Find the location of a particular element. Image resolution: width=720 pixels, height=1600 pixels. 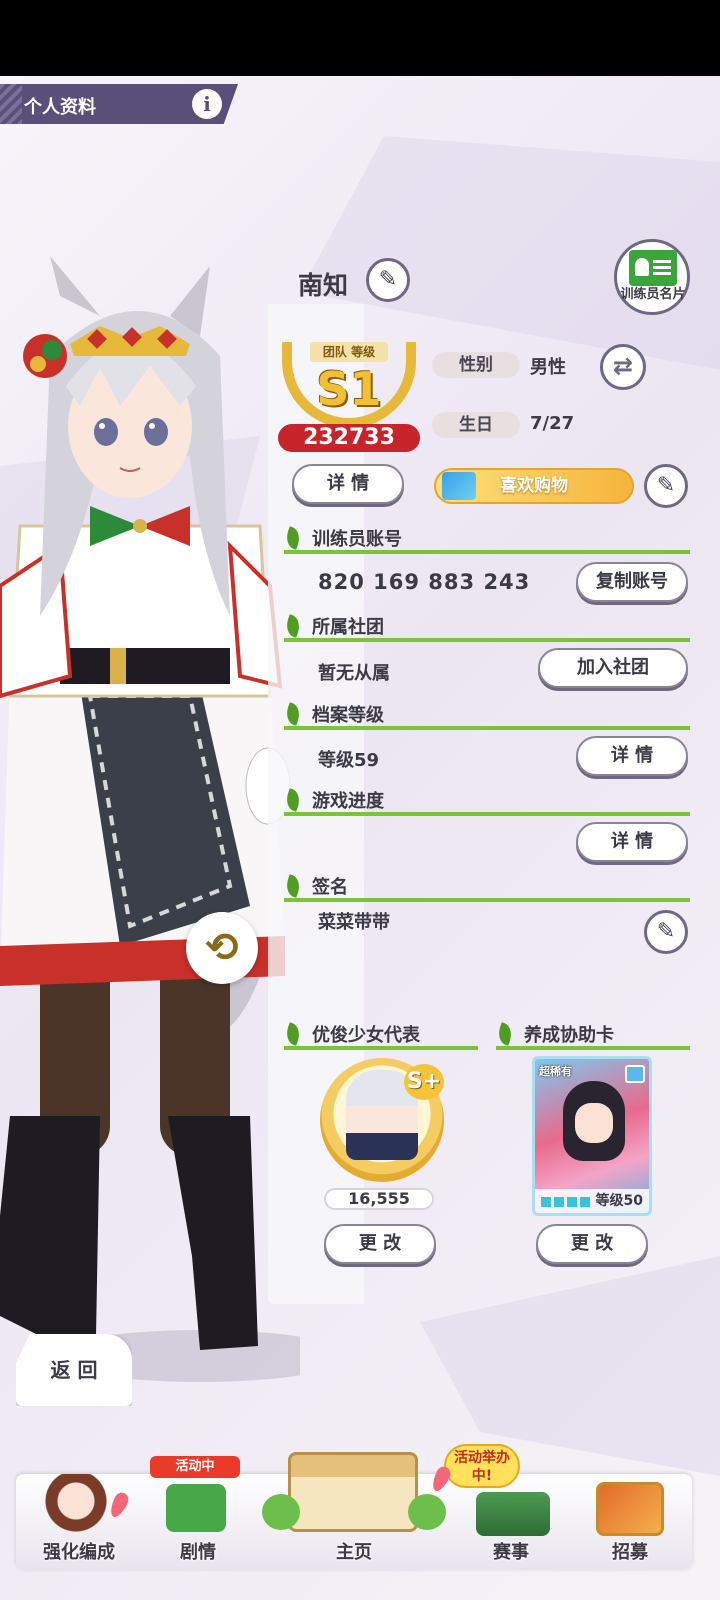

representative-portrait: S+ is located at coordinates (382, 1120).